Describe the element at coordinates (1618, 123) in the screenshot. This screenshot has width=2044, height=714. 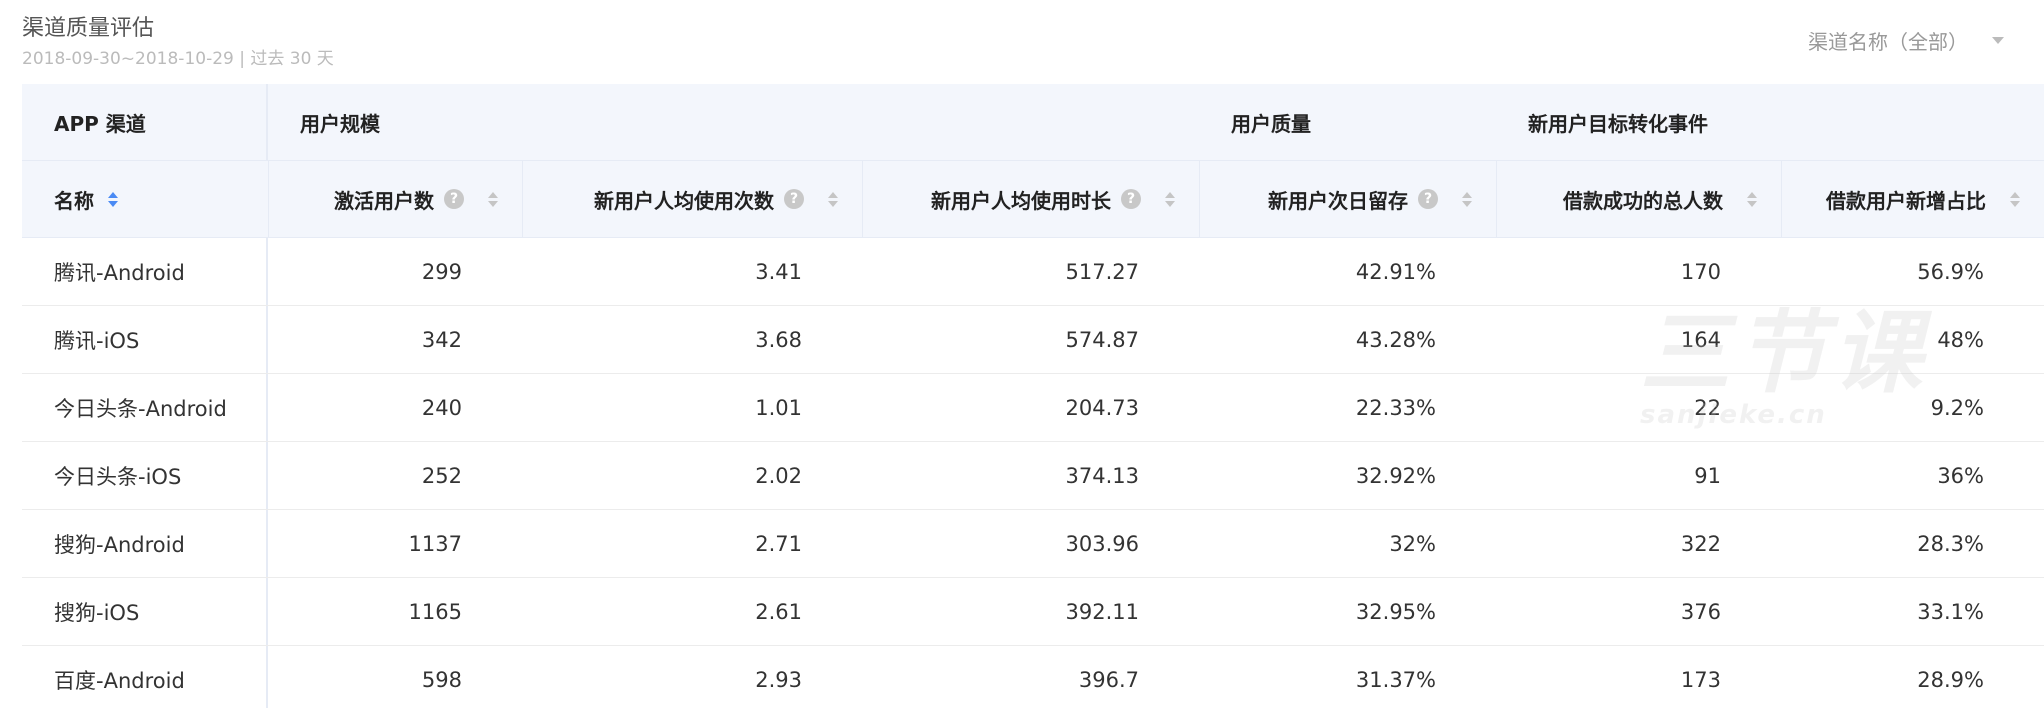
I see `group-conversion-events: 新用户目标转化事件` at that location.